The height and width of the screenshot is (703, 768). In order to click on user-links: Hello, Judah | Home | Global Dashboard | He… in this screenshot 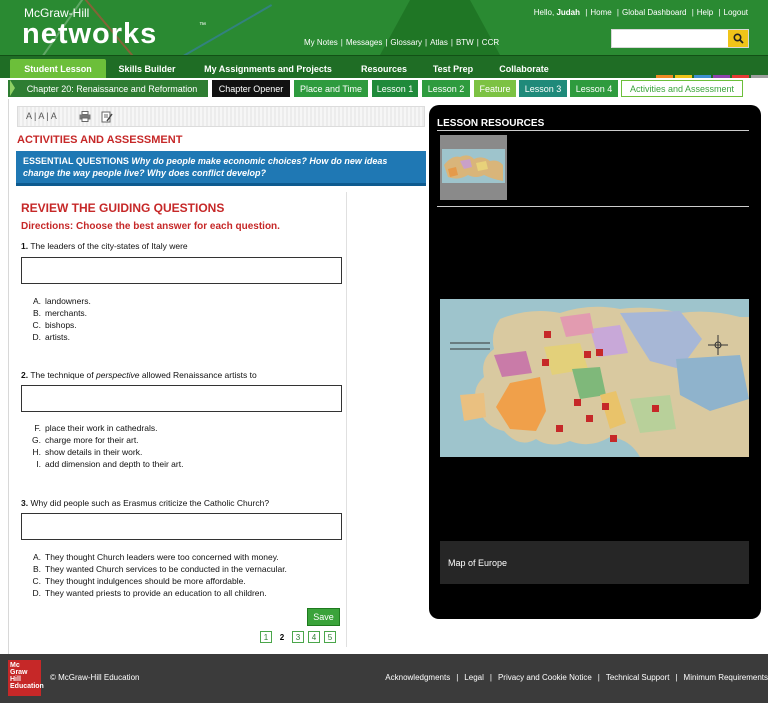, I will do `click(640, 12)`.